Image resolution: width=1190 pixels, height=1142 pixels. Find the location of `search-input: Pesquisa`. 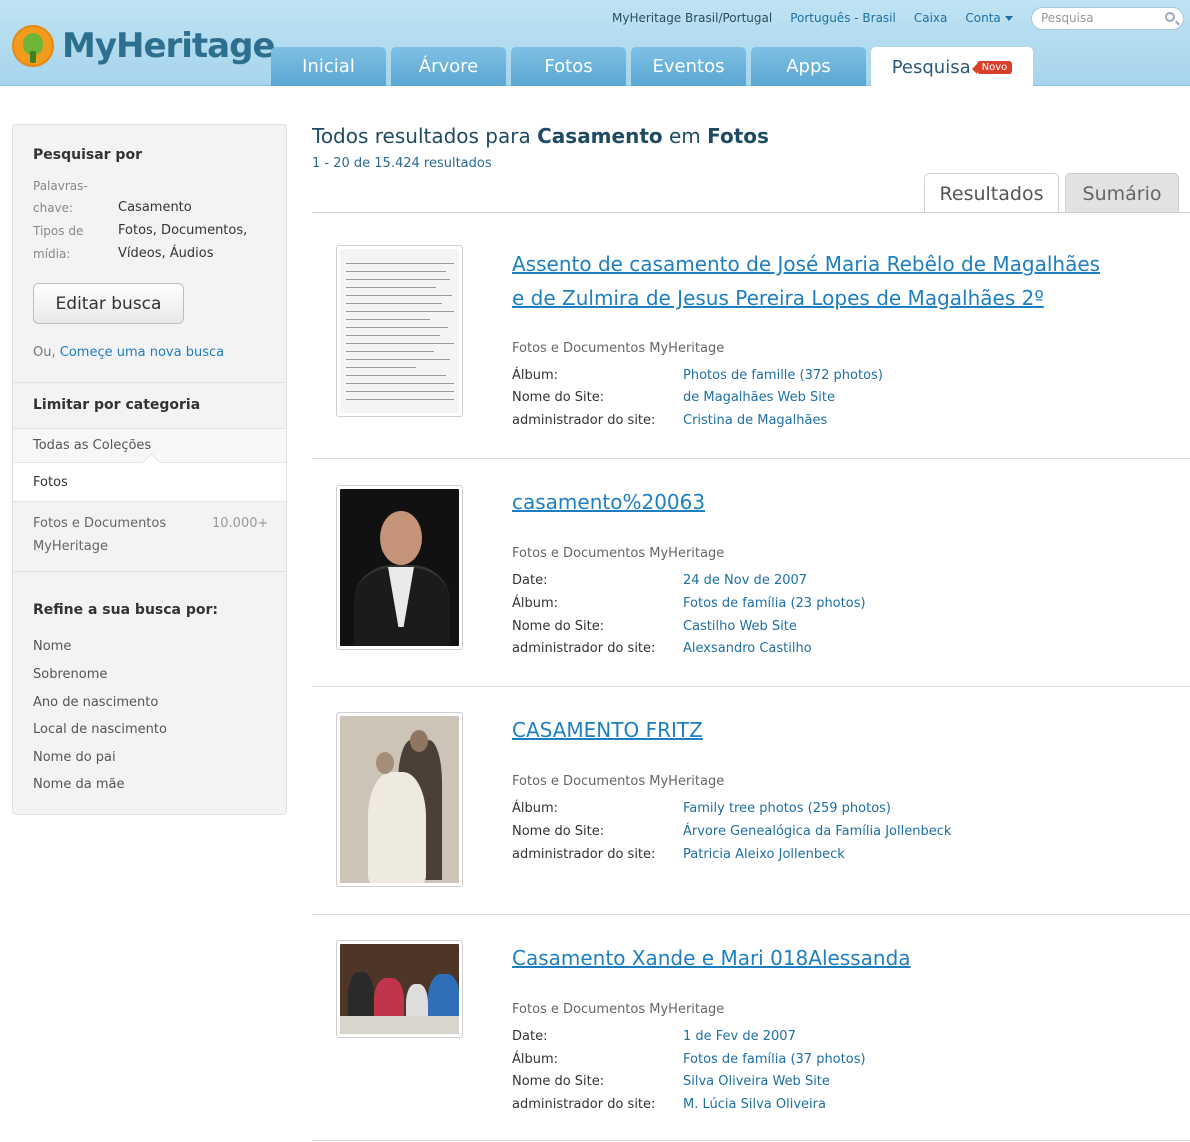

search-input: Pesquisa is located at coordinates (1107, 18).